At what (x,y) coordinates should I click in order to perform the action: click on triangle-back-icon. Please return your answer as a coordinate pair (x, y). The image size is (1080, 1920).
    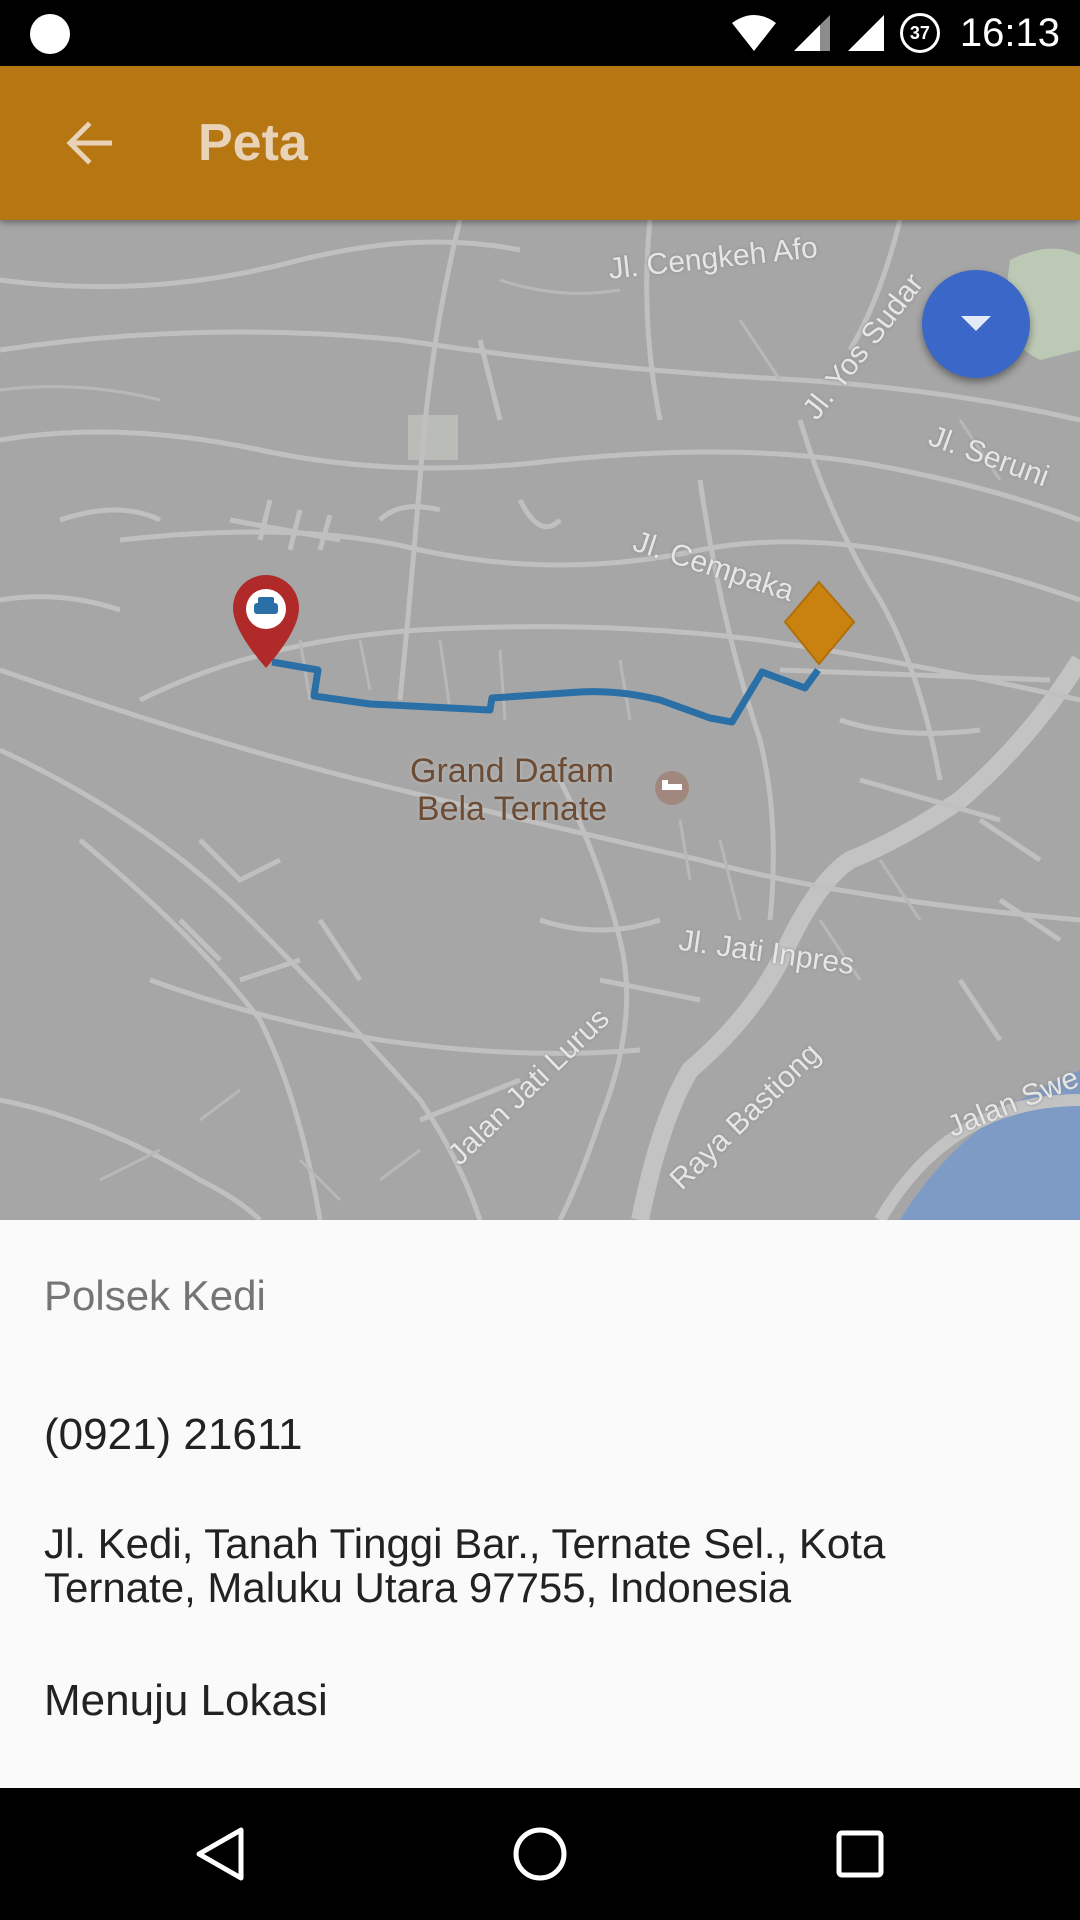
    Looking at the image, I should click on (220, 1854).